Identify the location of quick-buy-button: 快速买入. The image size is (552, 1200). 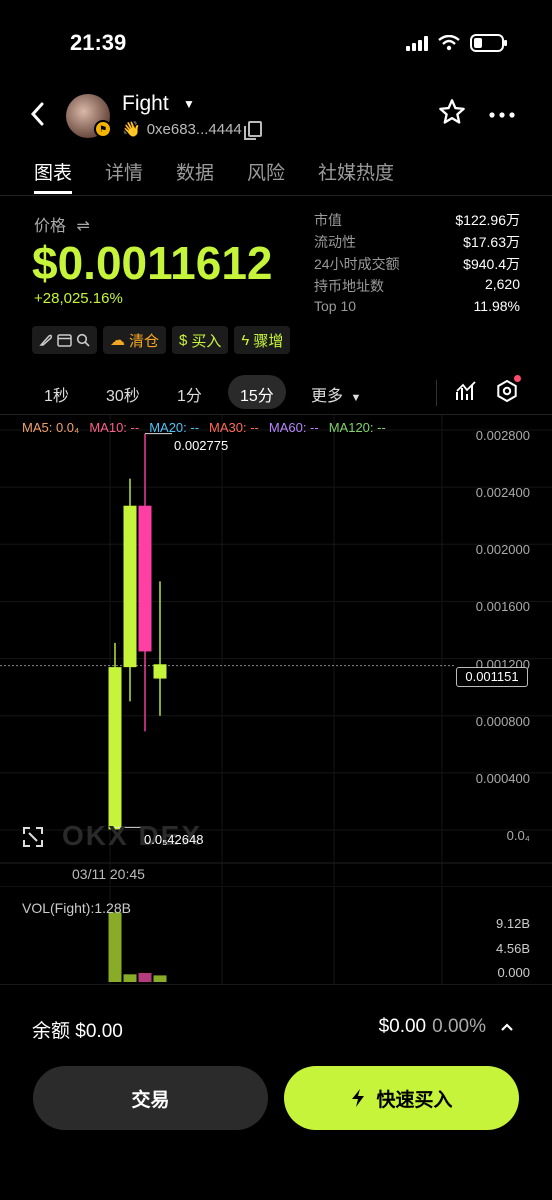
(401, 1098).